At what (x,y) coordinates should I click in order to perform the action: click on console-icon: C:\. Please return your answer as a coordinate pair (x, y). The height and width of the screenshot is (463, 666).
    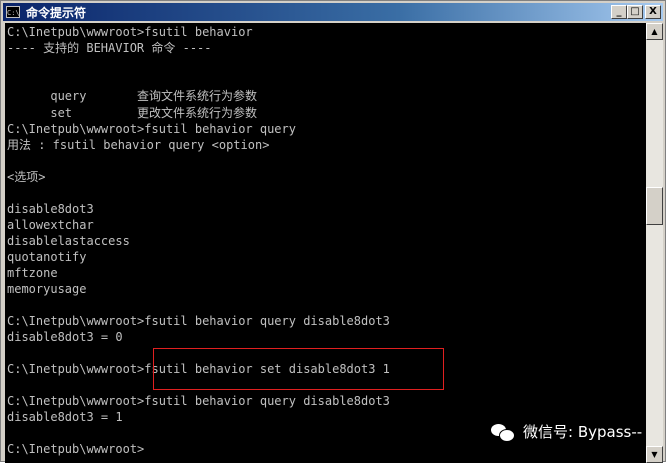
    Looking at the image, I should click on (13, 12).